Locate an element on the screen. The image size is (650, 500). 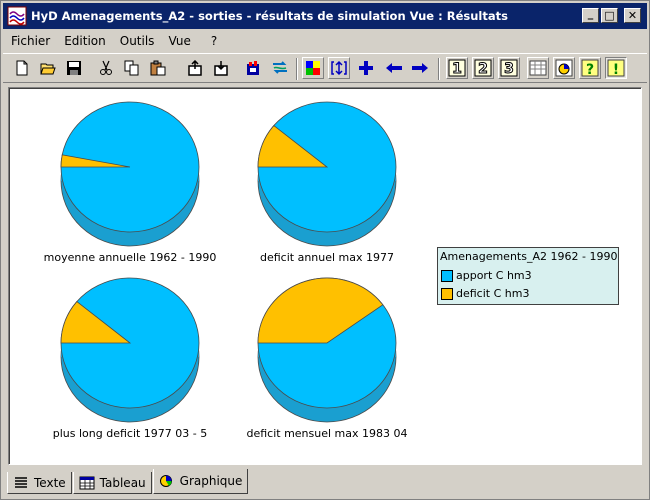
help-button: ? is located at coordinates (590, 68).